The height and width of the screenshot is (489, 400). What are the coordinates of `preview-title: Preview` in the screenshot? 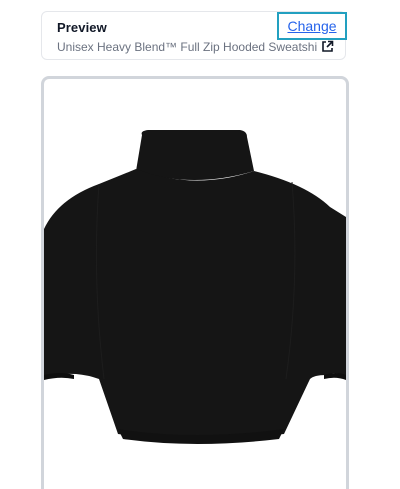 It's located at (82, 27).